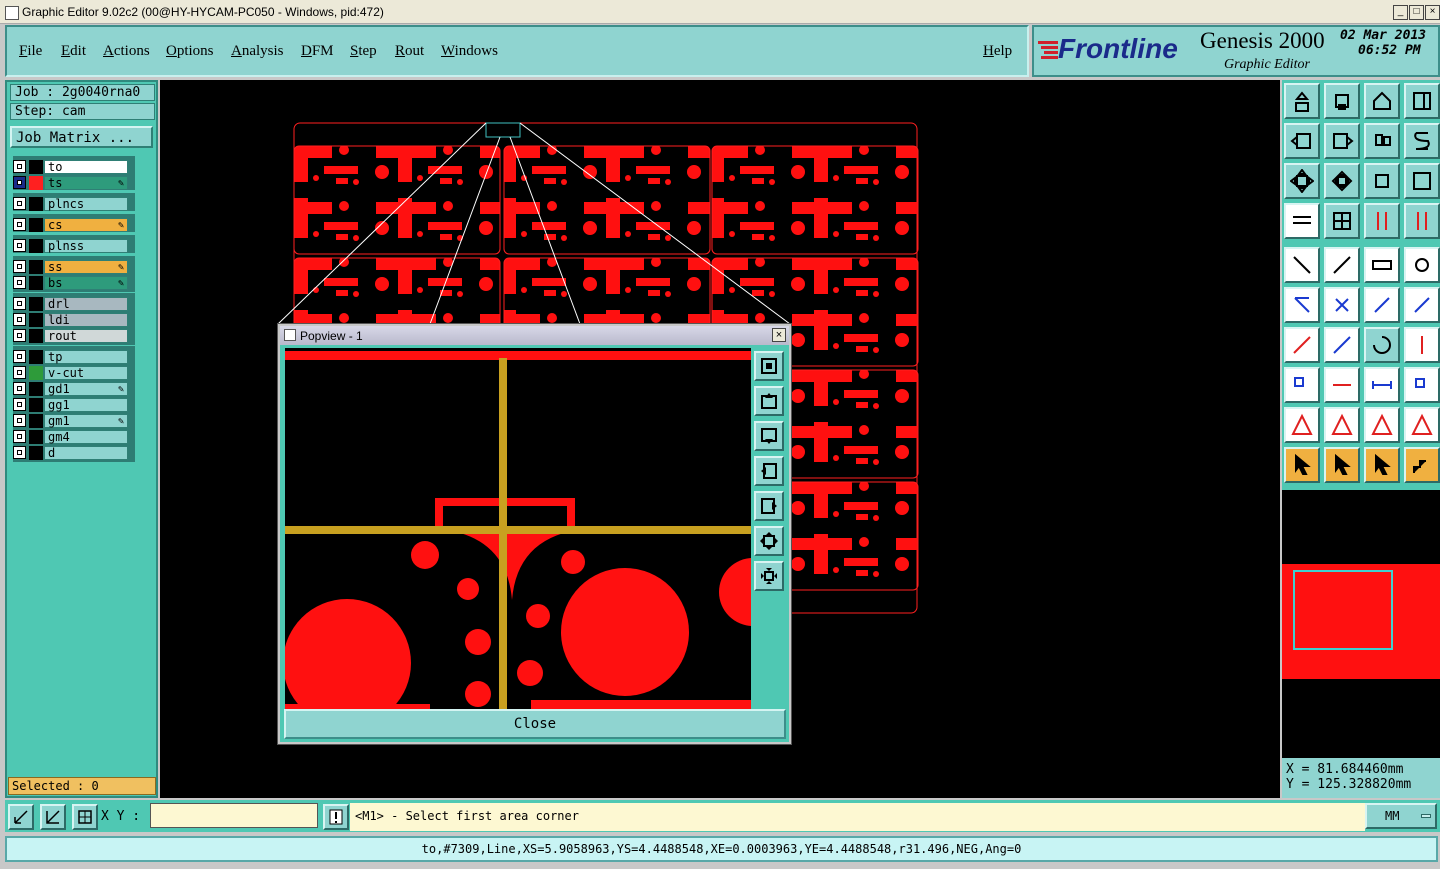  What do you see at coordinates (86, 405) in the screenshot?
I see `layer-name: gg1` at bounding box center [86, 405].